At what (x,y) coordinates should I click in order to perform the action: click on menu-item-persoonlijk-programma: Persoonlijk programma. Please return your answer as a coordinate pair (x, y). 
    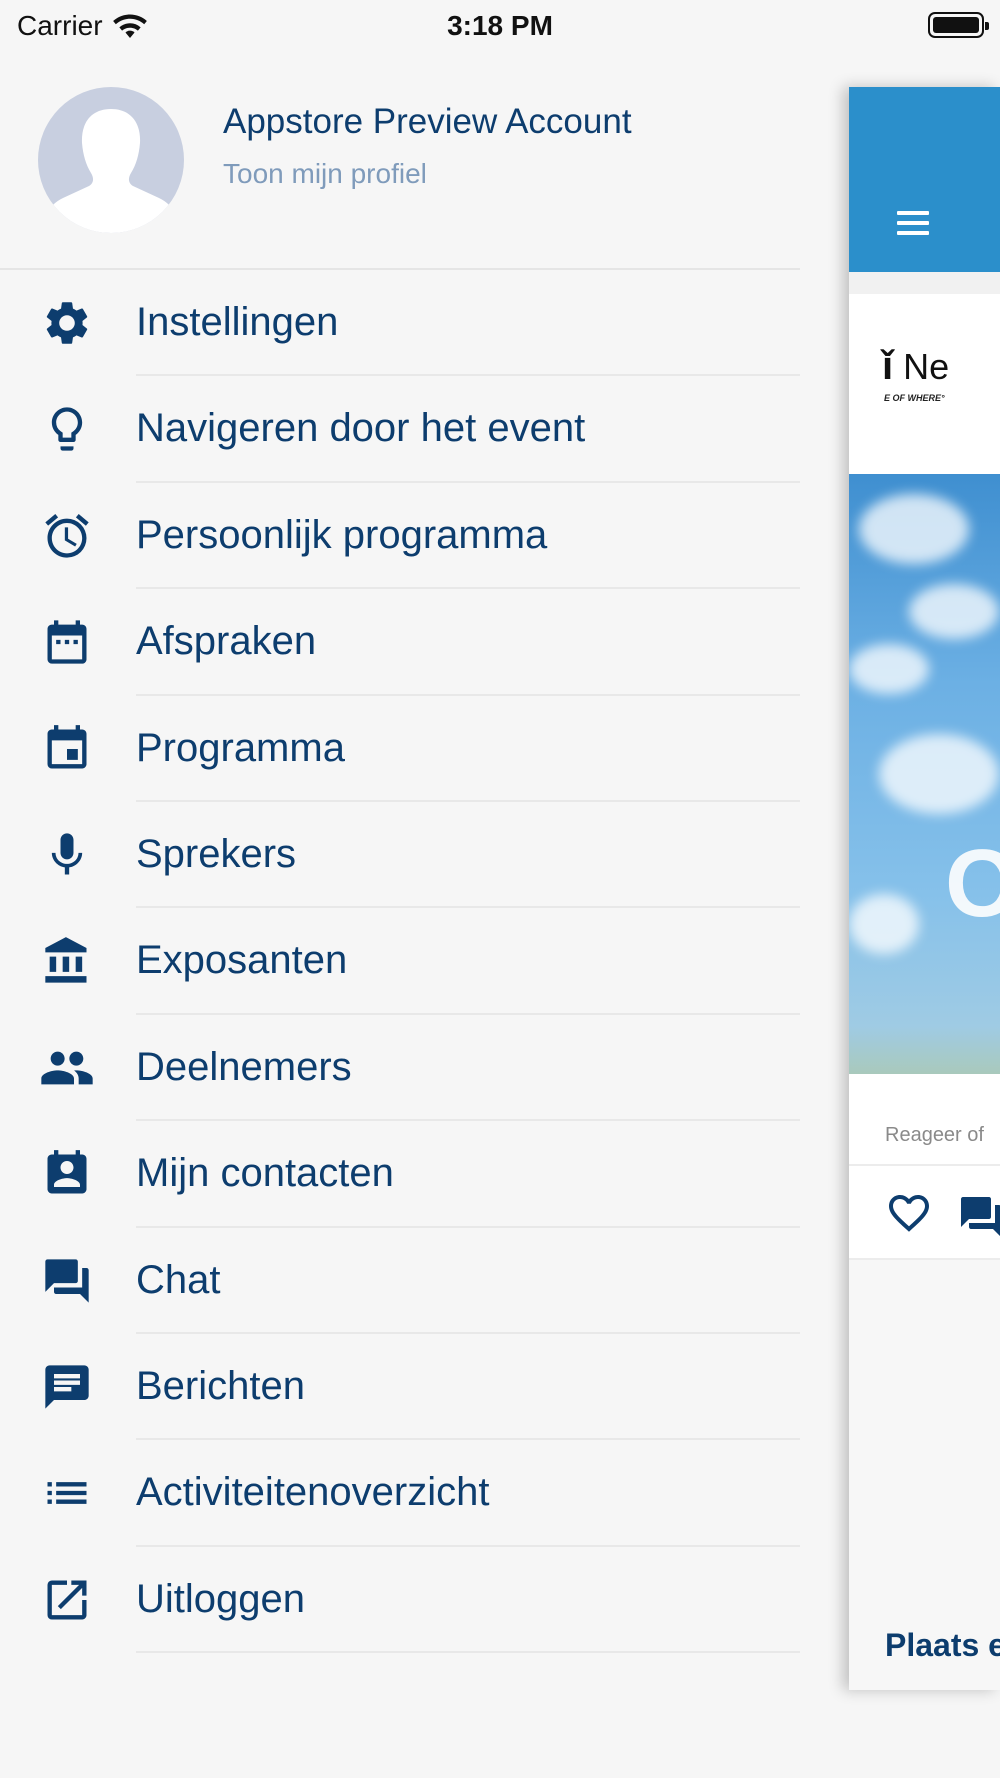
    Looking at the image, I should click on (400, 536).